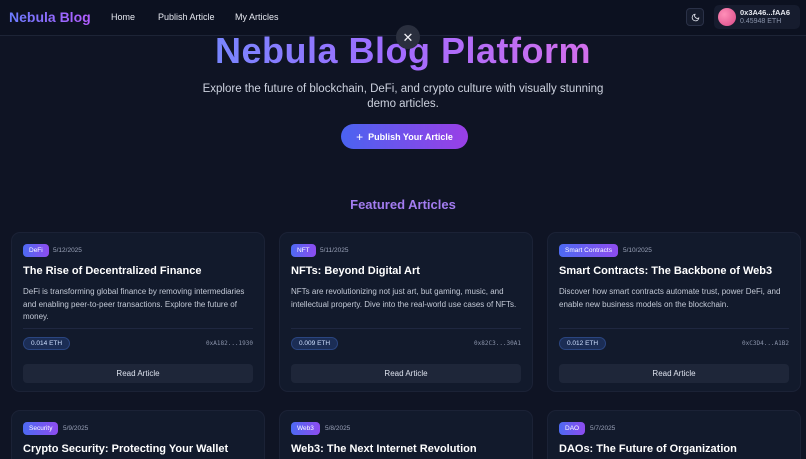 The width and height of the screenshot is (806, 459). Describe the element at coordinates (67, 250) in the screenshot. I see `article-date: 5/12/2025` at that location.